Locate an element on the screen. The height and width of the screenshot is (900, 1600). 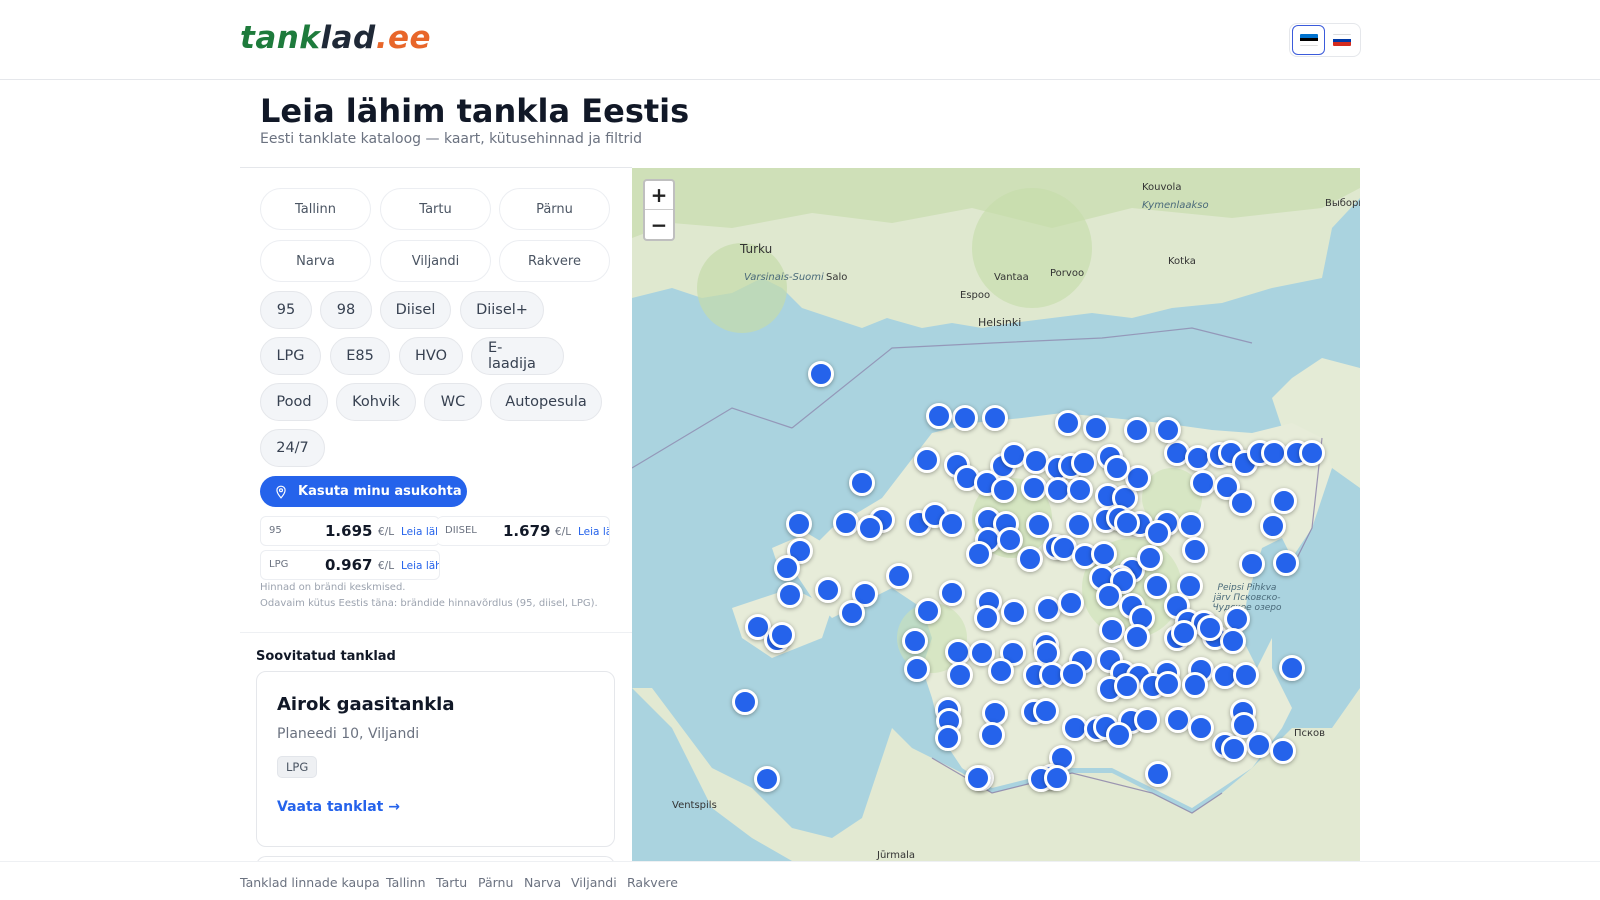
view-station-link: Vaata tanklat → is located at coordinates (338, 807).